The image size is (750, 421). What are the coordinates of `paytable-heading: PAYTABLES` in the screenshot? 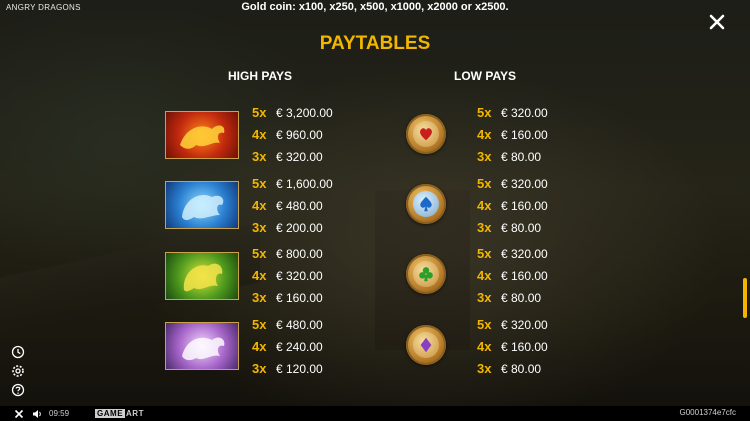 It's located at (375, 43).